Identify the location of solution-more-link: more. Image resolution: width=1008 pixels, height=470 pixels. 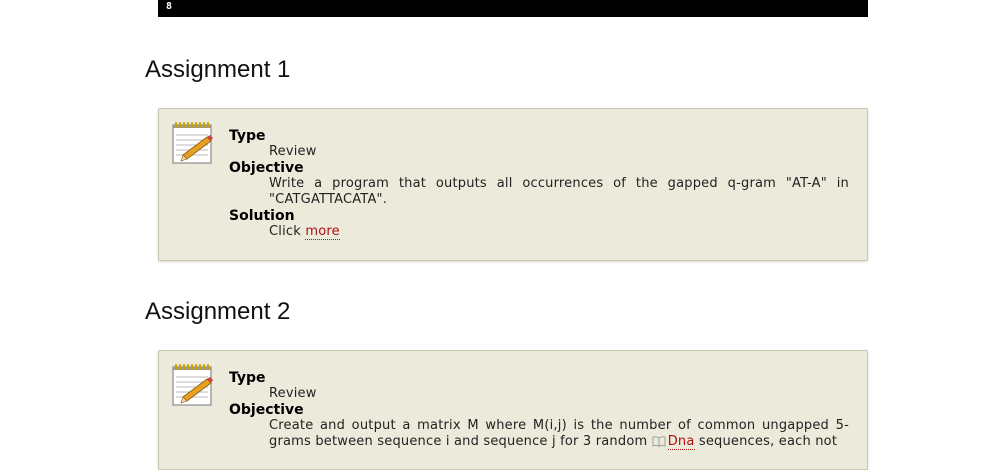
(322, 232).